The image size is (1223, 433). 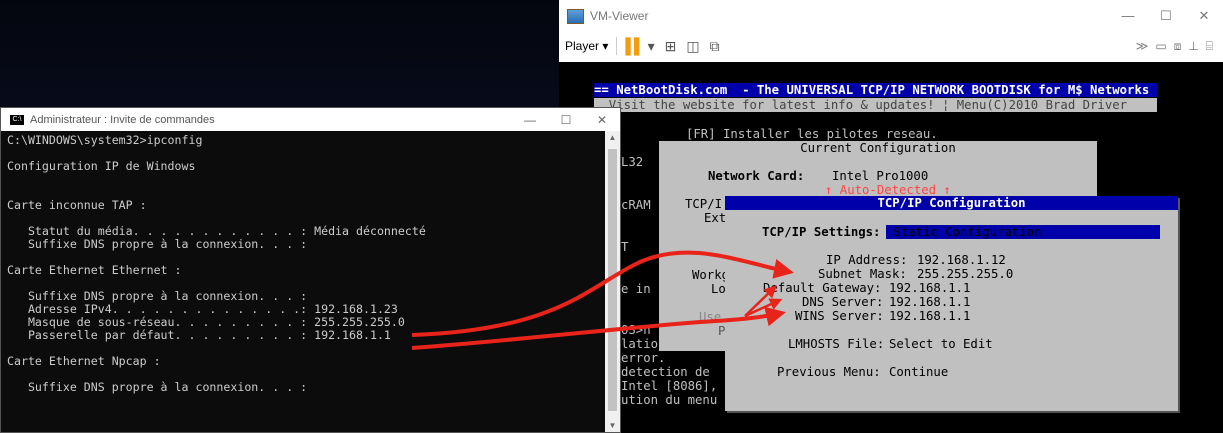 I want to click on vm-titlebar: VM-Viewer — ☐ ✕, so click(x=891, y=16).